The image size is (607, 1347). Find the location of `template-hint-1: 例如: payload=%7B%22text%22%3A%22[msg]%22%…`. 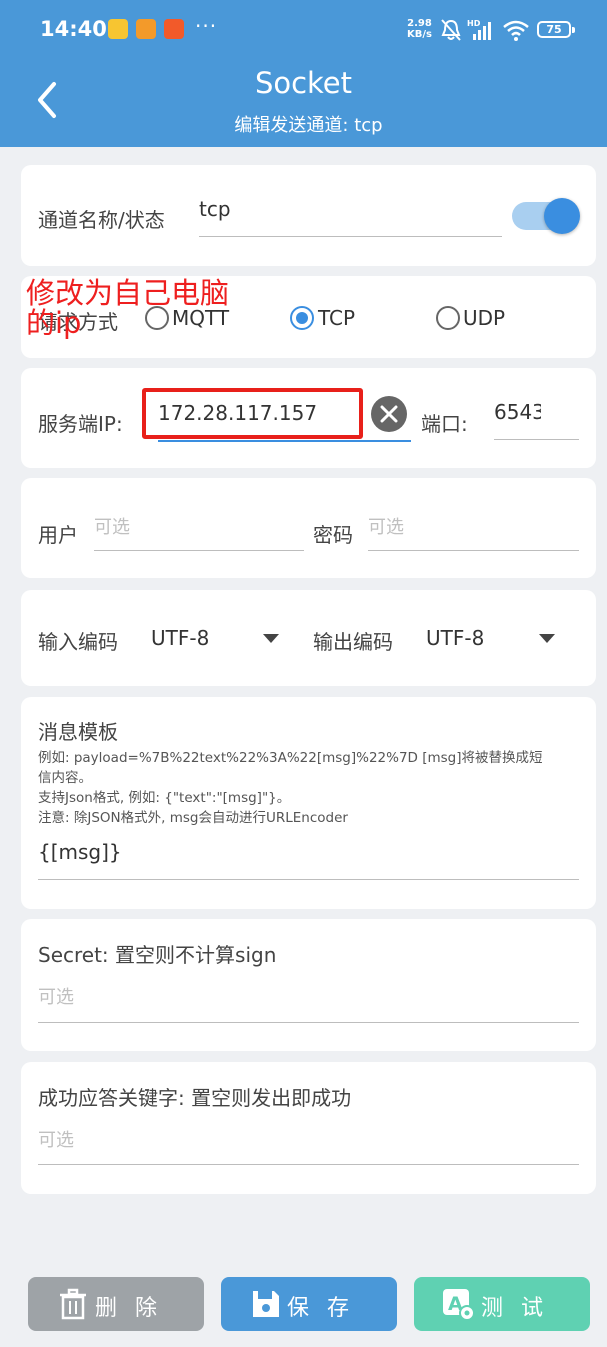

template-hint-1: 例如: payload=%7B%22text%22%3A%22[msg]%22%… is located at coordinates (290, 758).